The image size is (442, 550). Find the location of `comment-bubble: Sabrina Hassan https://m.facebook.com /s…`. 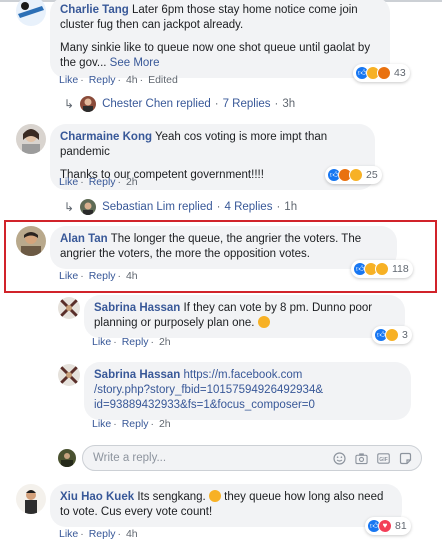

comment-bubble: Sabrina Hassan https://m.facebook.com /s… is located at coordinates (247, 391).